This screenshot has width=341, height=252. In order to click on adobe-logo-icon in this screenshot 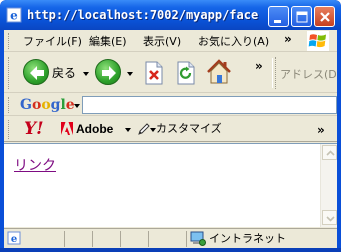, I will do `click(67, 128)`.